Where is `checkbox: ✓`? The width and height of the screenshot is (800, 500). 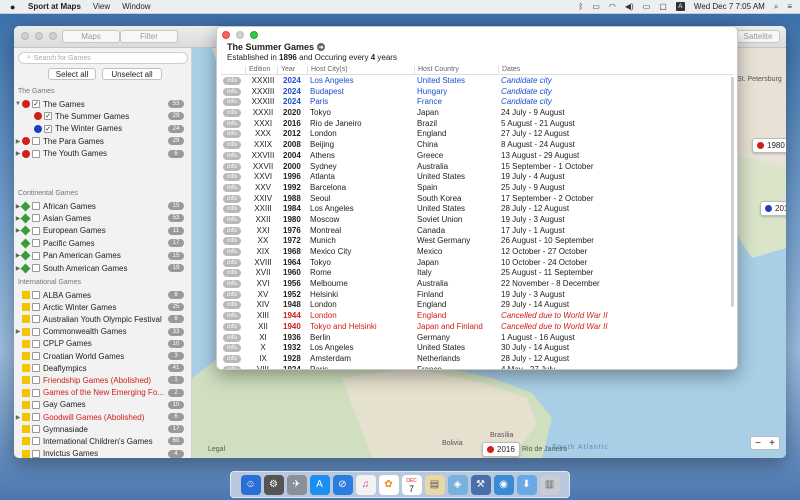
checkbox: ✓ is located at coordinates (48, 128).